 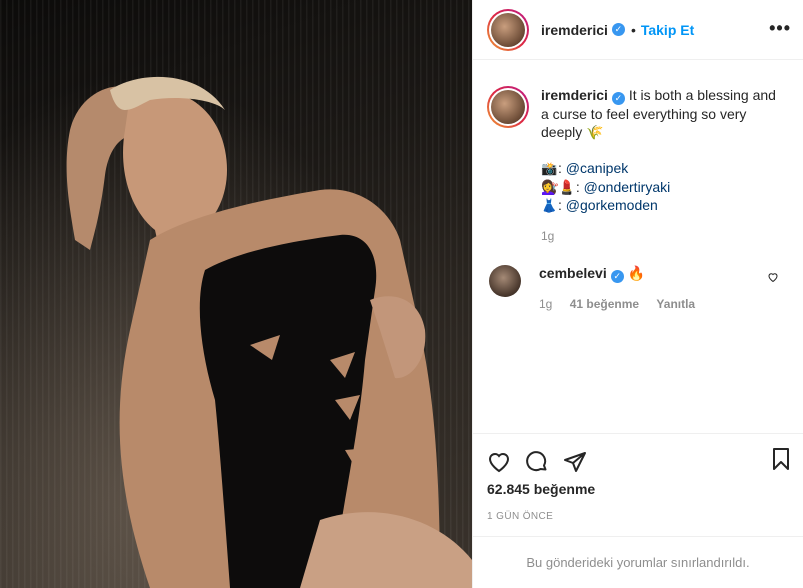 What do you see at coordinates (558, 187) in the screenshot?
I see `hair-makeup-emoji: 💇‍♀️💄` at bounding box center [558, 187].